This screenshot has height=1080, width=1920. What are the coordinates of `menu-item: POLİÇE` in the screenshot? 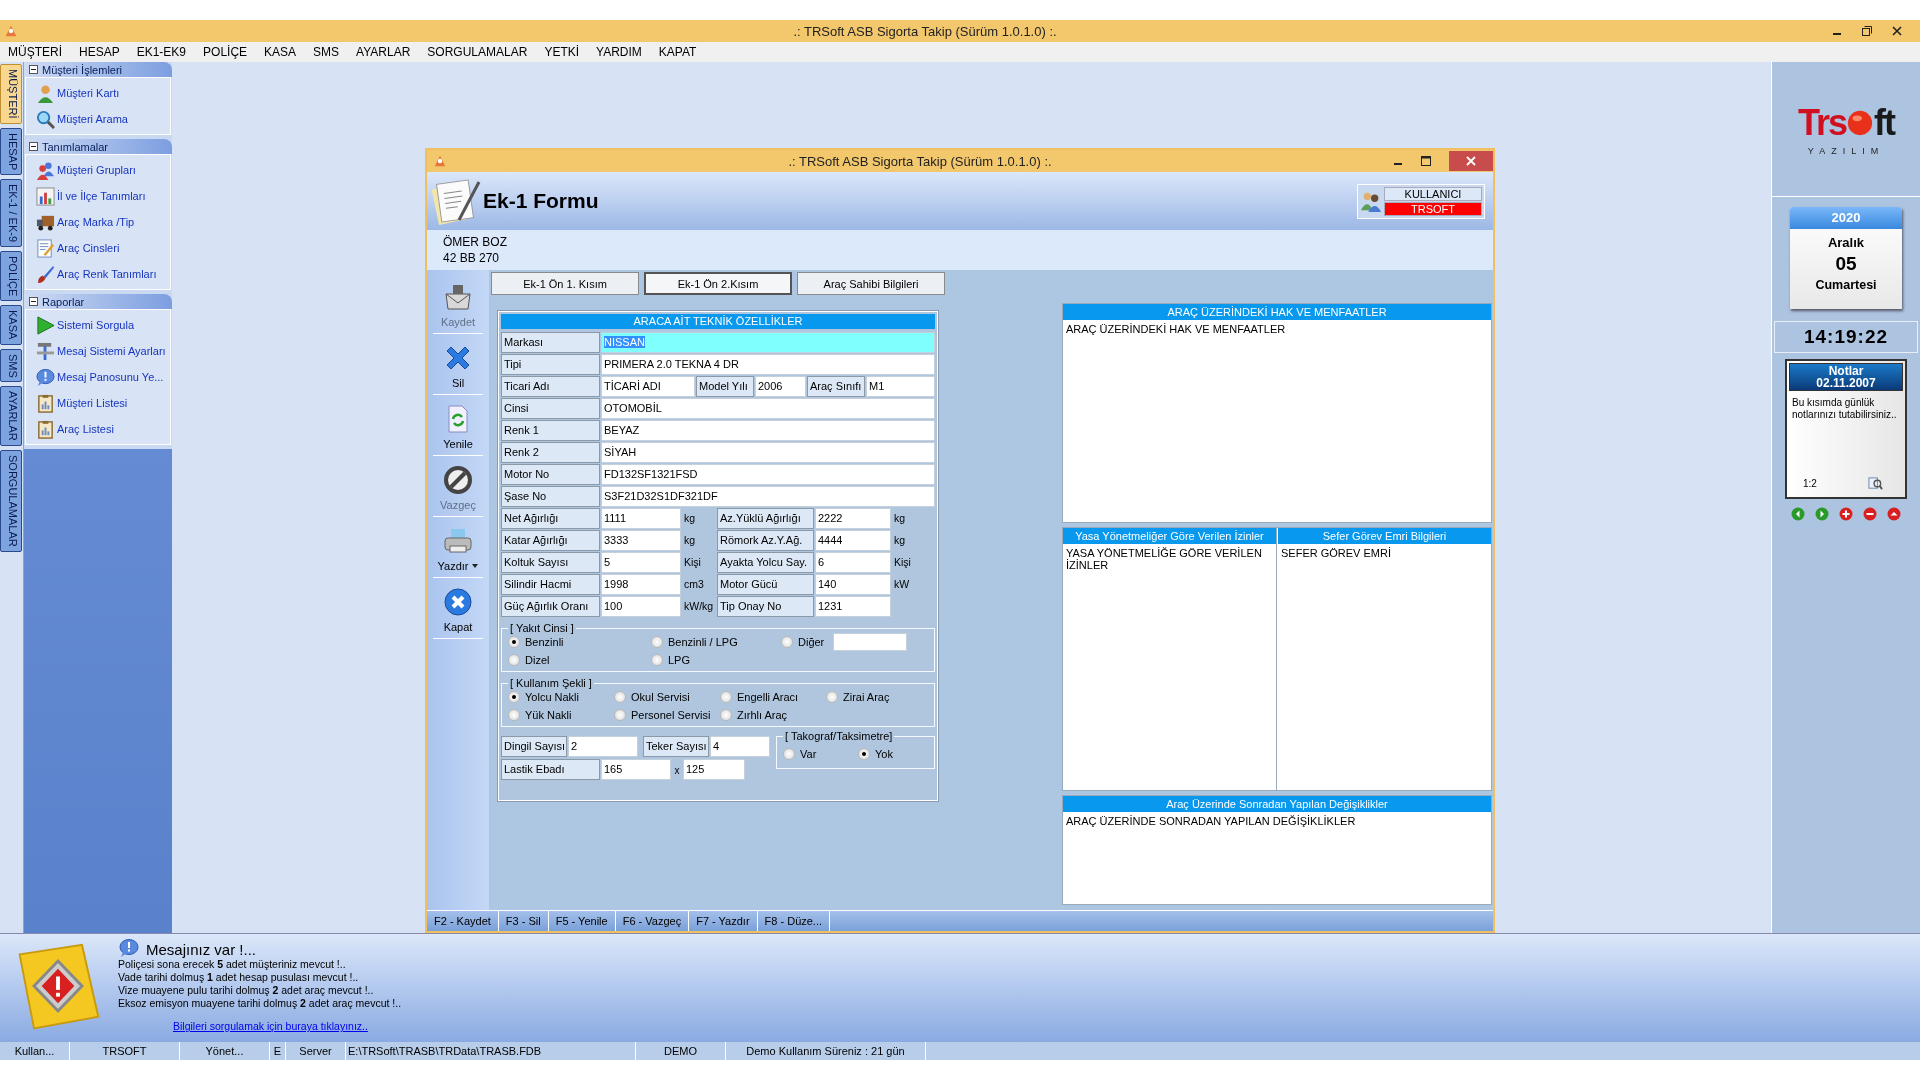 It's located at (225, 52).